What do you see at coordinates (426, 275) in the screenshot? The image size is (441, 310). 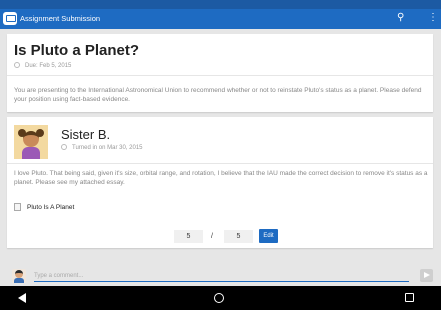 I see `send-icon` at bounding box center [426, 275].